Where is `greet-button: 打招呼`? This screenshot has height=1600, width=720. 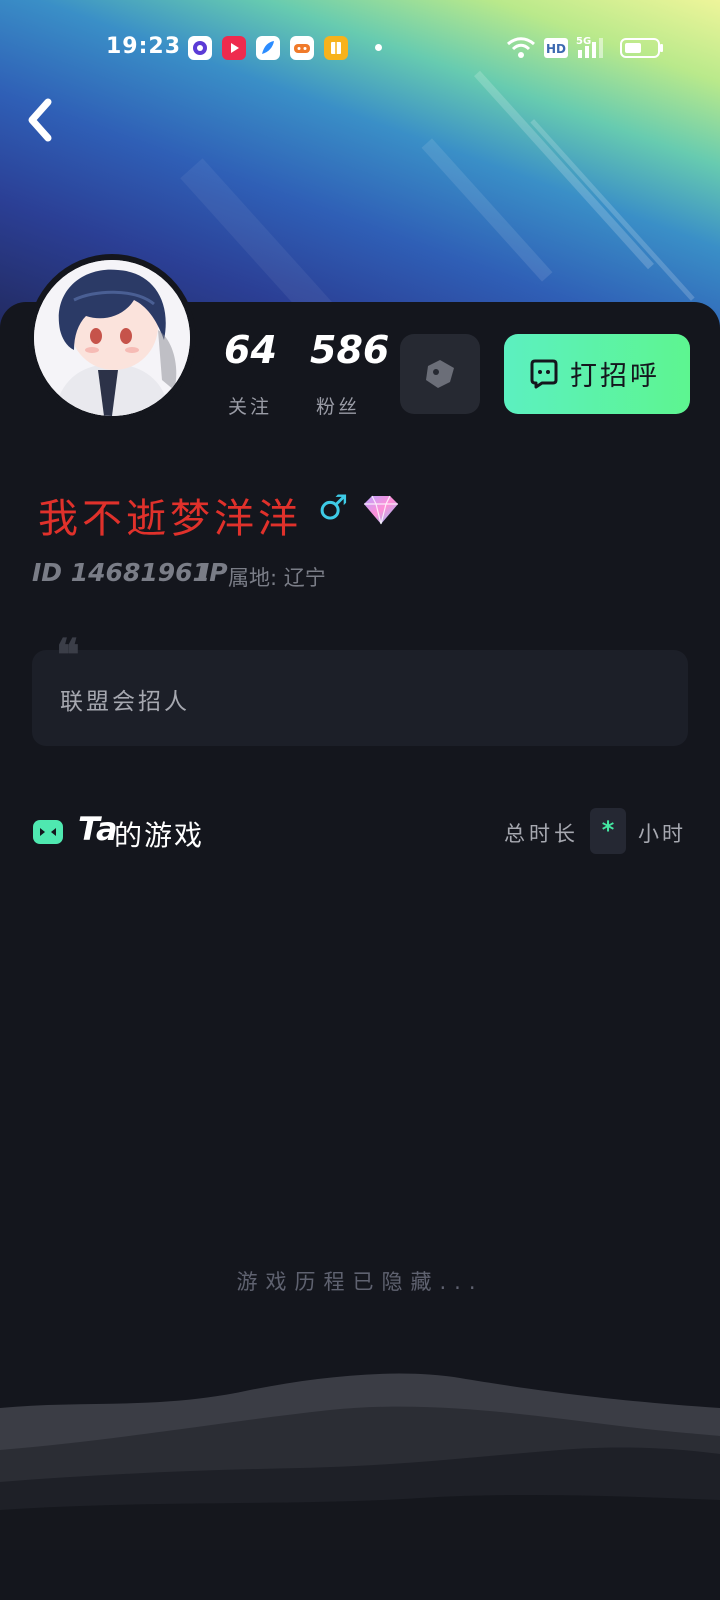 greet-button: 打招呼 is located at coordinates (597, 374).